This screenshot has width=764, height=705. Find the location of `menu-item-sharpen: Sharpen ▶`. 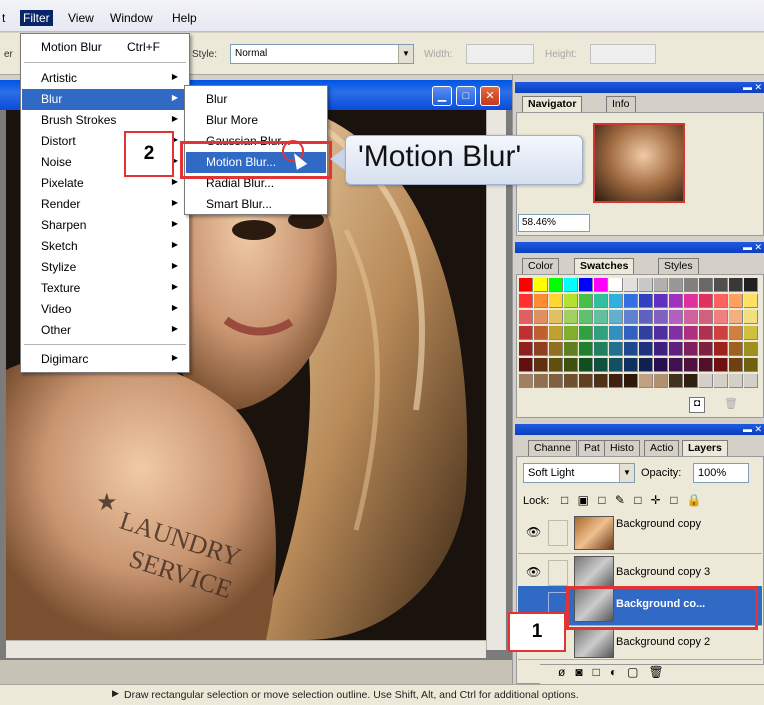

menu-item-sharpen: Sharpen ▶ is located at coordinates (105, 225).